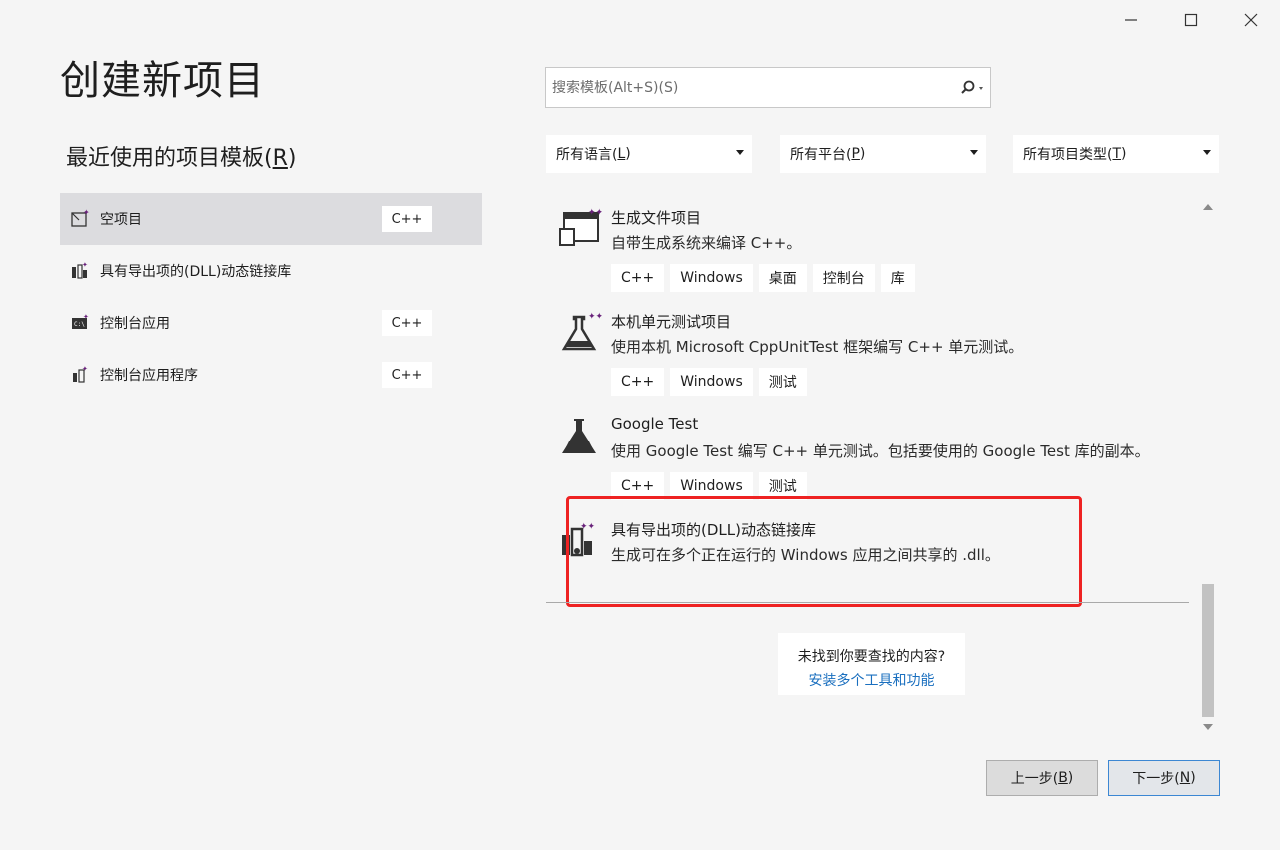  What do you see at coordinates (1208, 207) in the screenshot?
I see `scroll-up-icon` at bounding box center [1208, 207].